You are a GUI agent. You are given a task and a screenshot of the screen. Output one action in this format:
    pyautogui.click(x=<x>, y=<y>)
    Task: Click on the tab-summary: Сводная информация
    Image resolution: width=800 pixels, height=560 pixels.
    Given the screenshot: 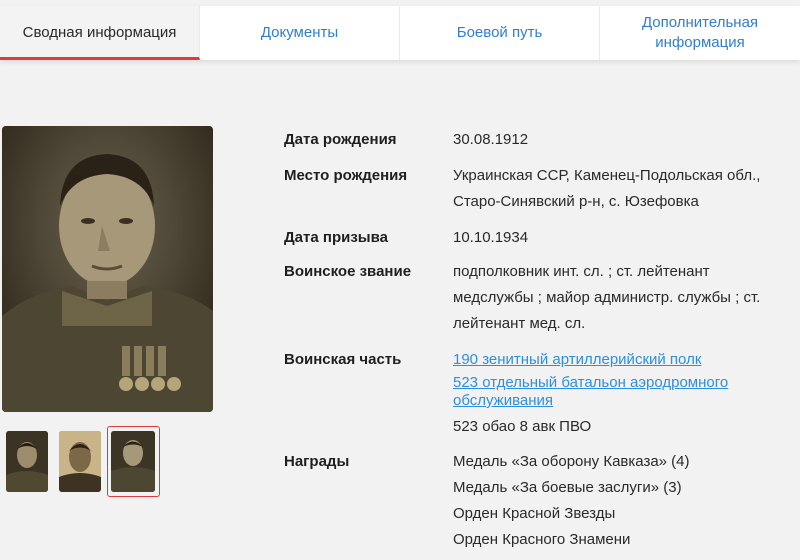 What is the action you would take?
    pyautogui.click(x=100, y=33)
    